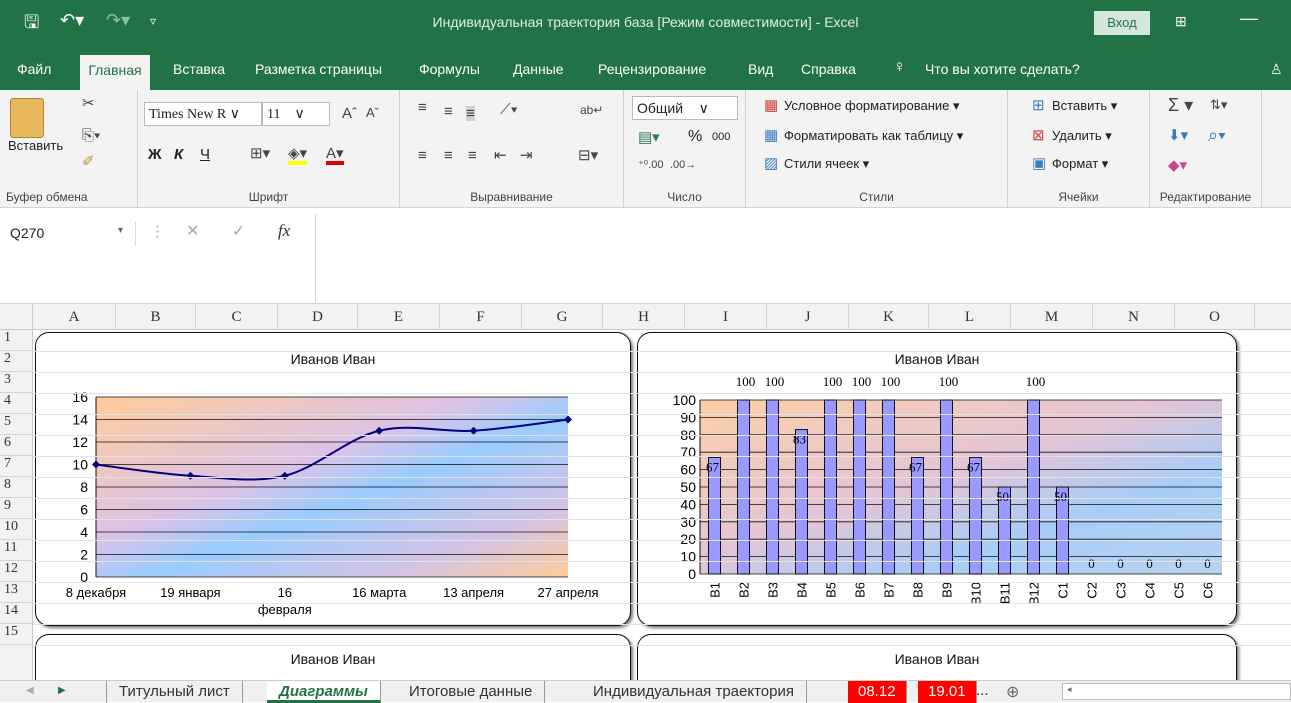  What do you see at coordinates (889, 317) in the screenshot?
I see `column-header: K` at bounding box center [889, 317].